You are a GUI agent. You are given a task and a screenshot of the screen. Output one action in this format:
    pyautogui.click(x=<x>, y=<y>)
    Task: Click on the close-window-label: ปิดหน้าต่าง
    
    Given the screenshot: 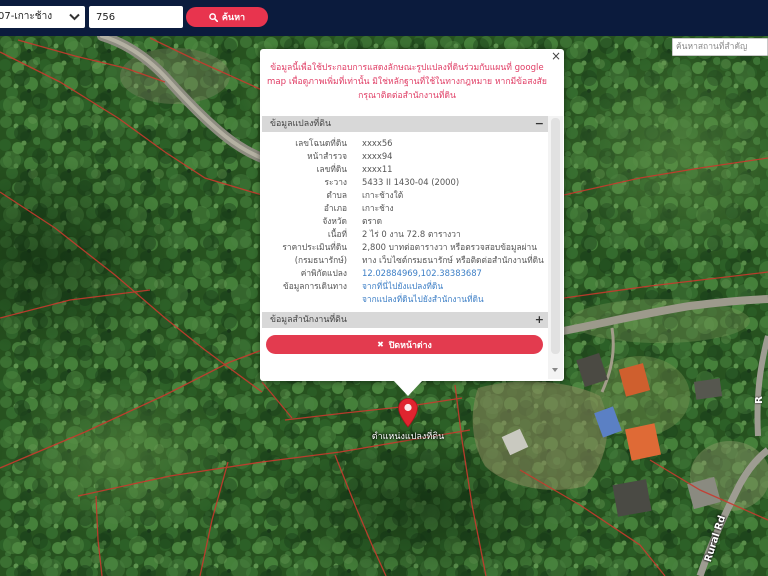 What is the action you would take?
    pyautogui.click(x=410, y=345)
    